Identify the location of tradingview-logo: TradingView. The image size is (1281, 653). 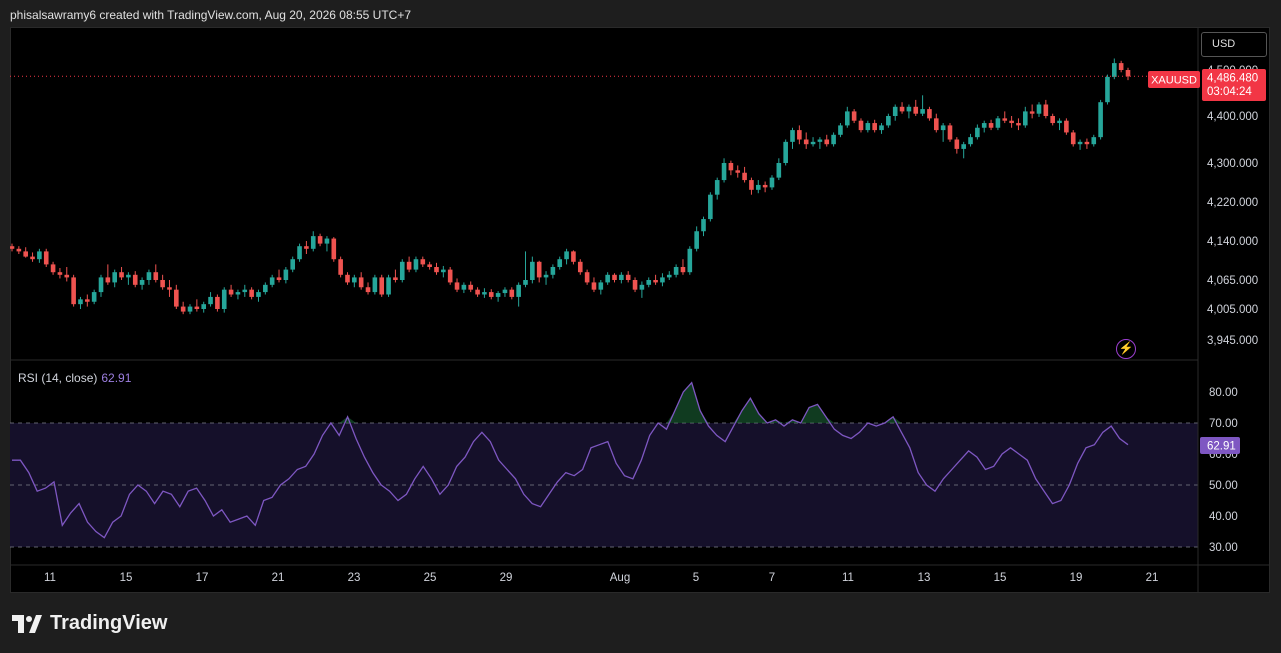
(89, 623).